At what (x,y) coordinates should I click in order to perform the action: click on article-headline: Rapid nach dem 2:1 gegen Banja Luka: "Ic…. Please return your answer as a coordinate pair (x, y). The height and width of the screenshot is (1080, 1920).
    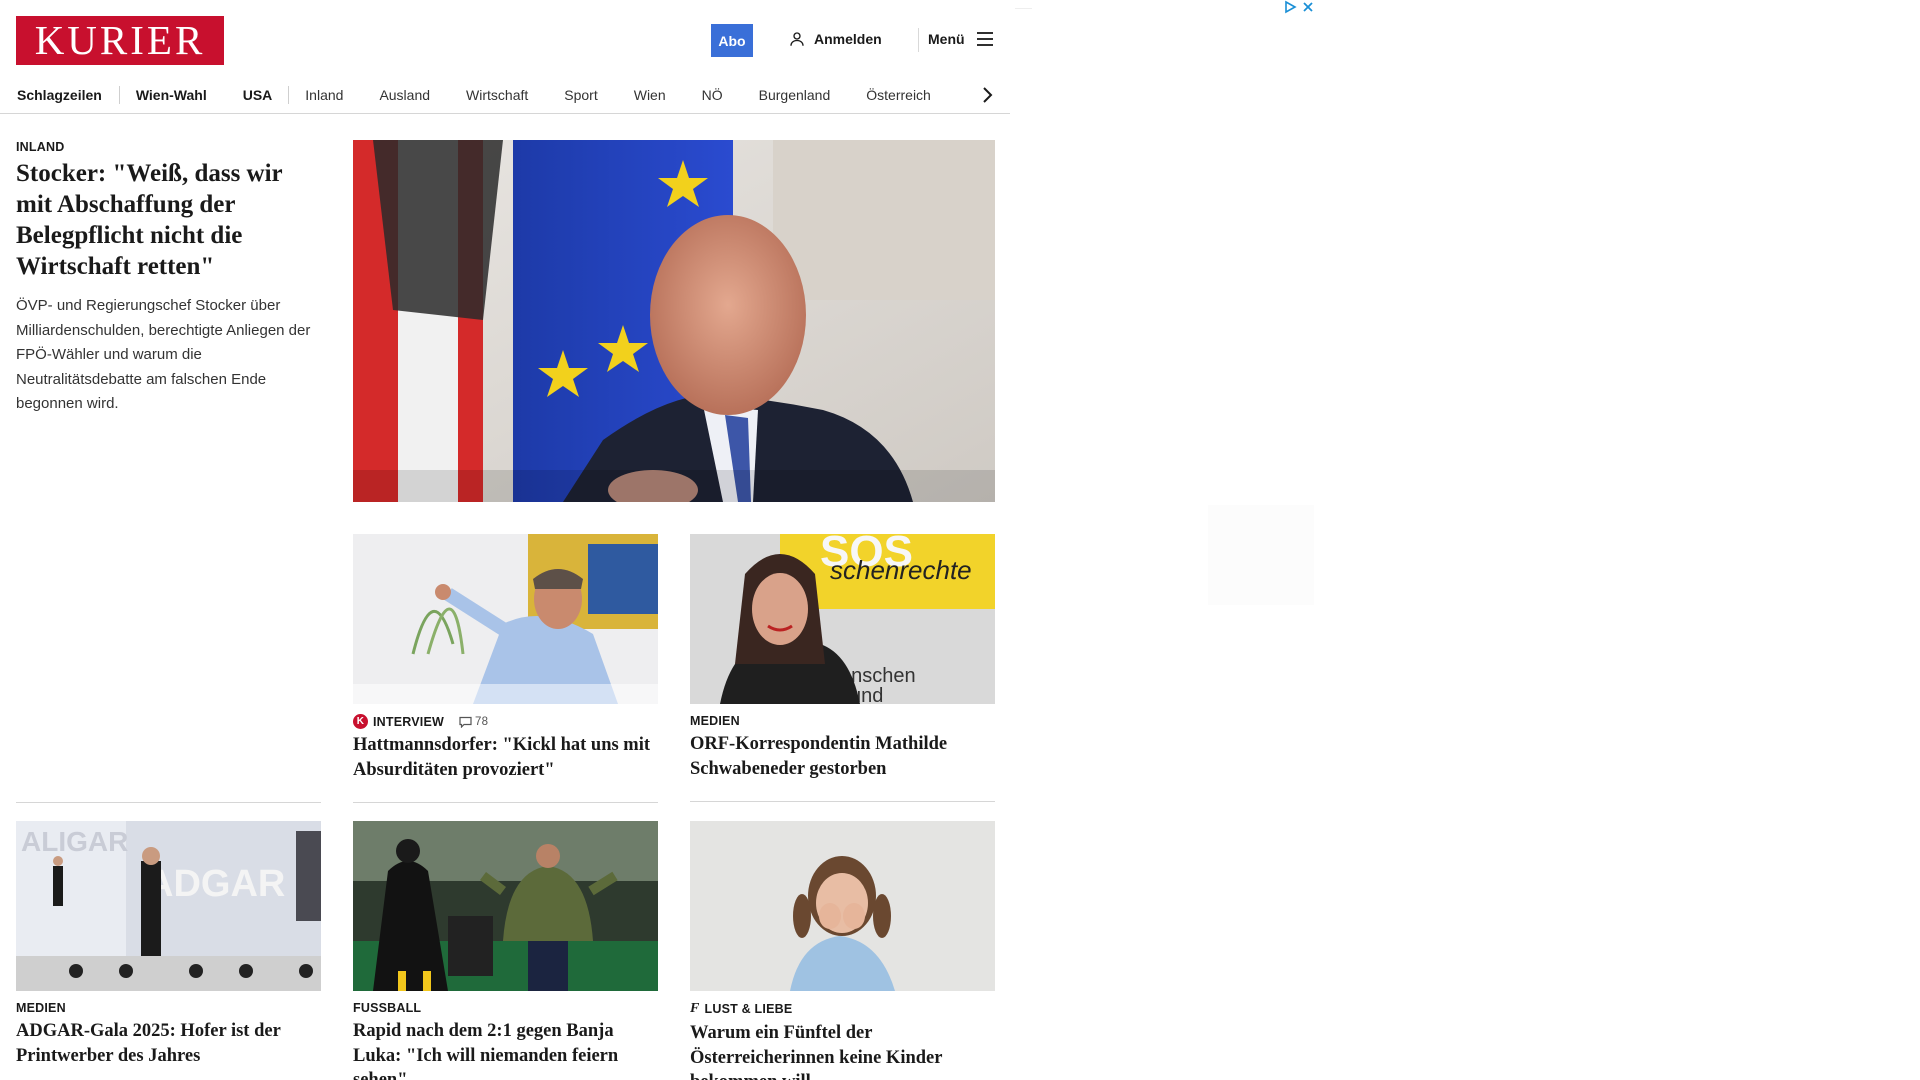
    Looking at the image, I should click on (505, 1049).